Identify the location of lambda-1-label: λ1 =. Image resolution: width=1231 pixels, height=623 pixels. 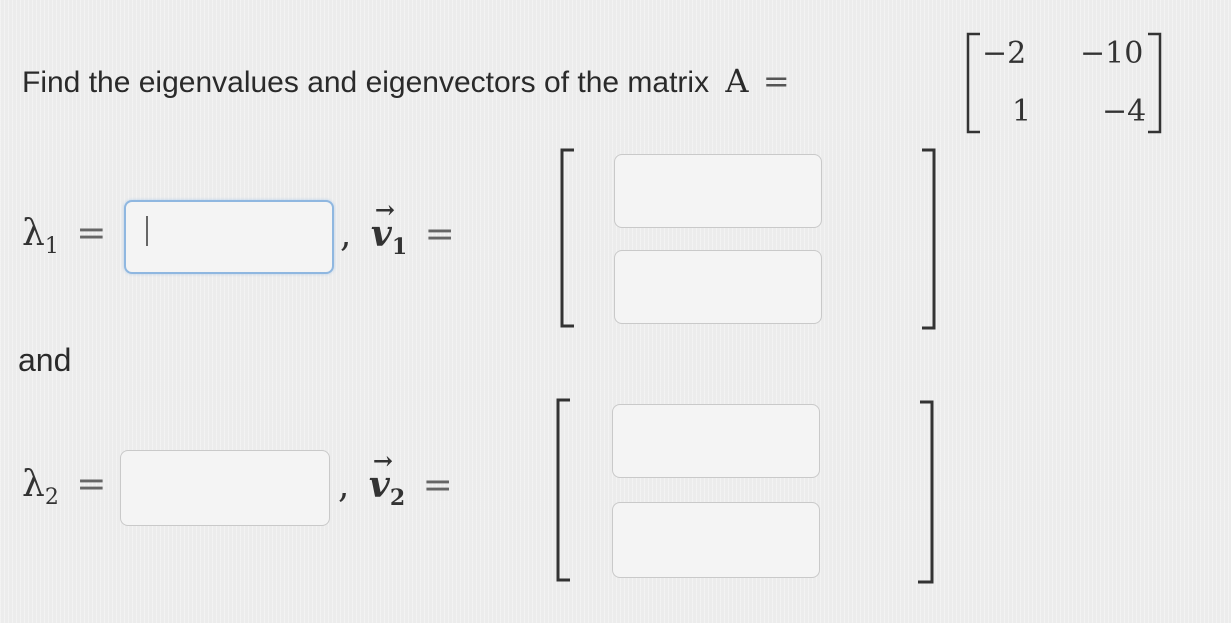
(64, 236).